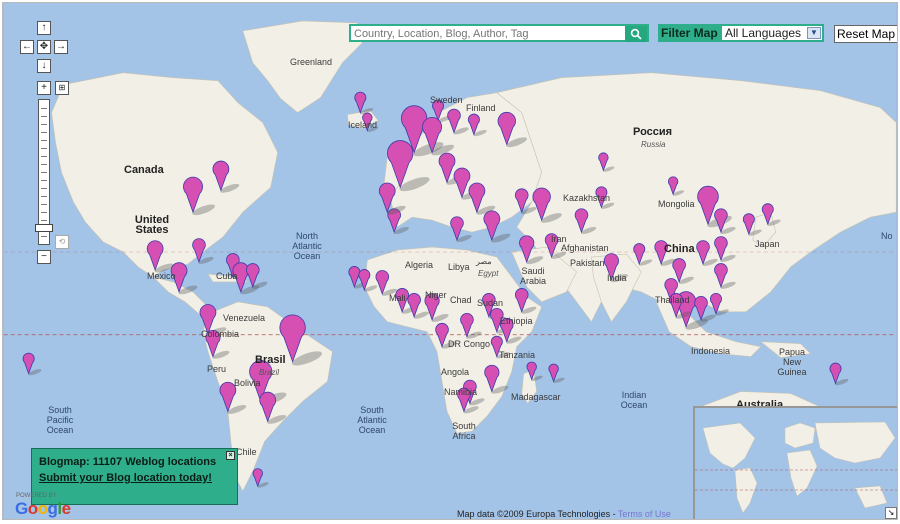  I want to click on zoom-slider-handle, so click(44, 228).